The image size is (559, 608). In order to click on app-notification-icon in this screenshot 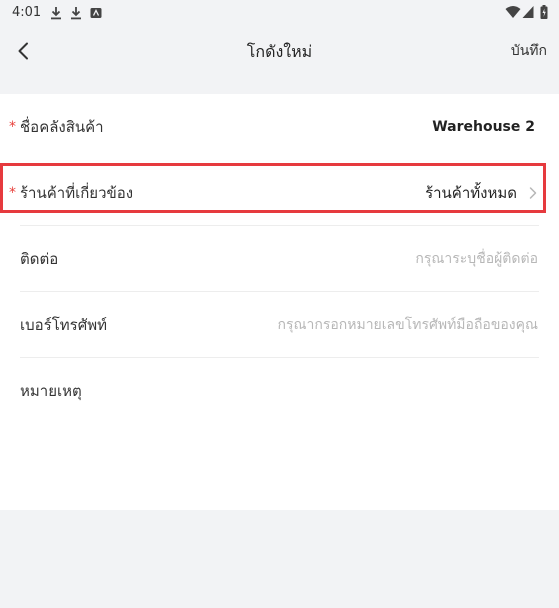, I will do `click(96, 13)`.